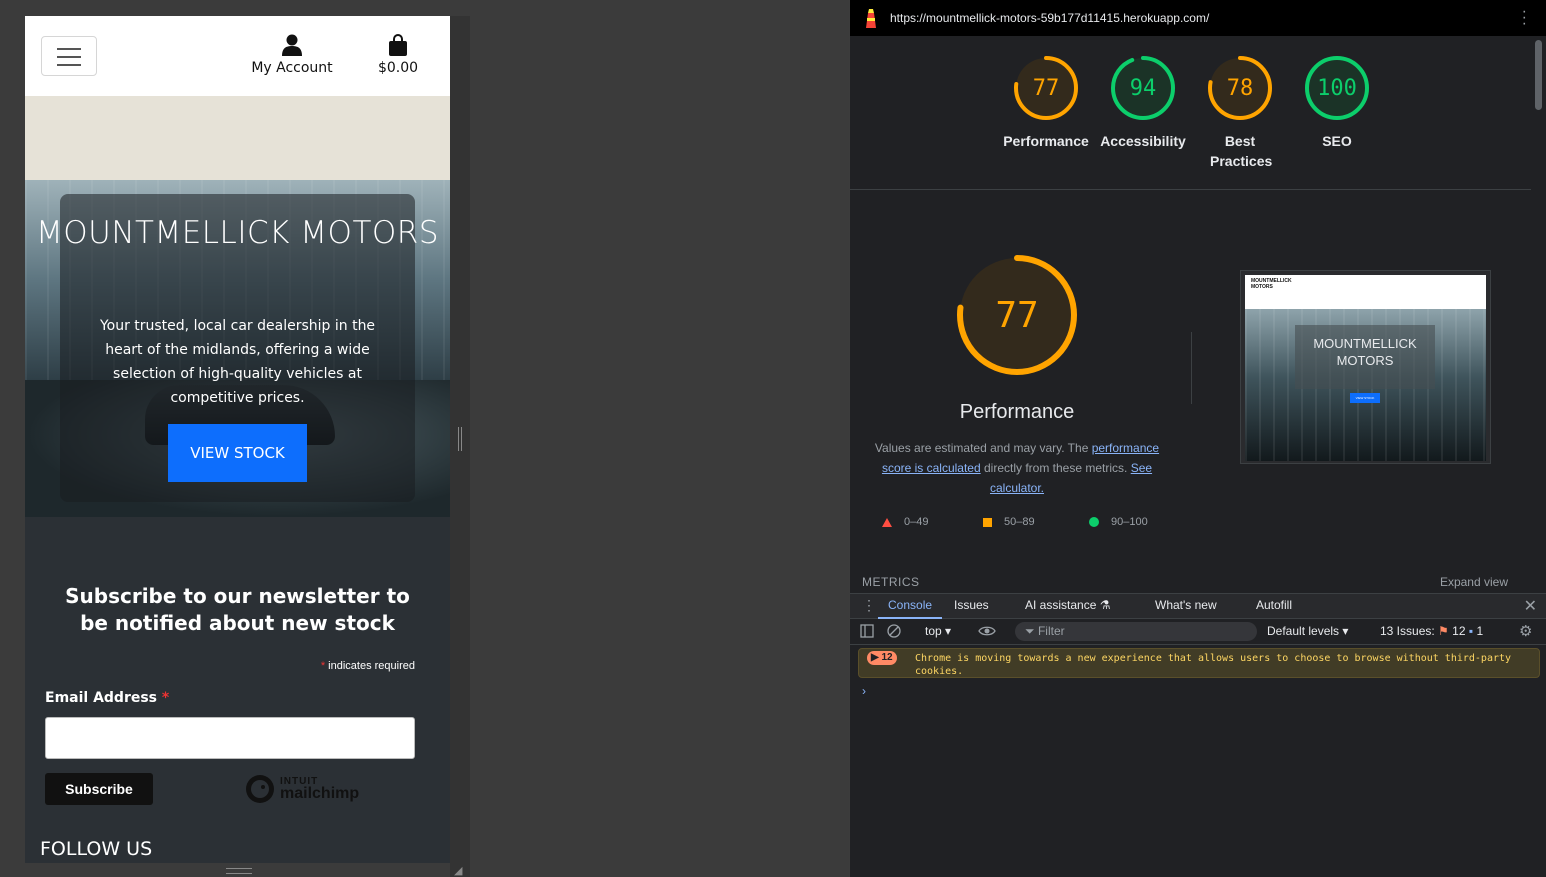 The image size is (1546, 877). What do you see at coordinates (1538, 315) in the screenshot?
I see `report-scrollbar` at bounding box center [1538, 315].